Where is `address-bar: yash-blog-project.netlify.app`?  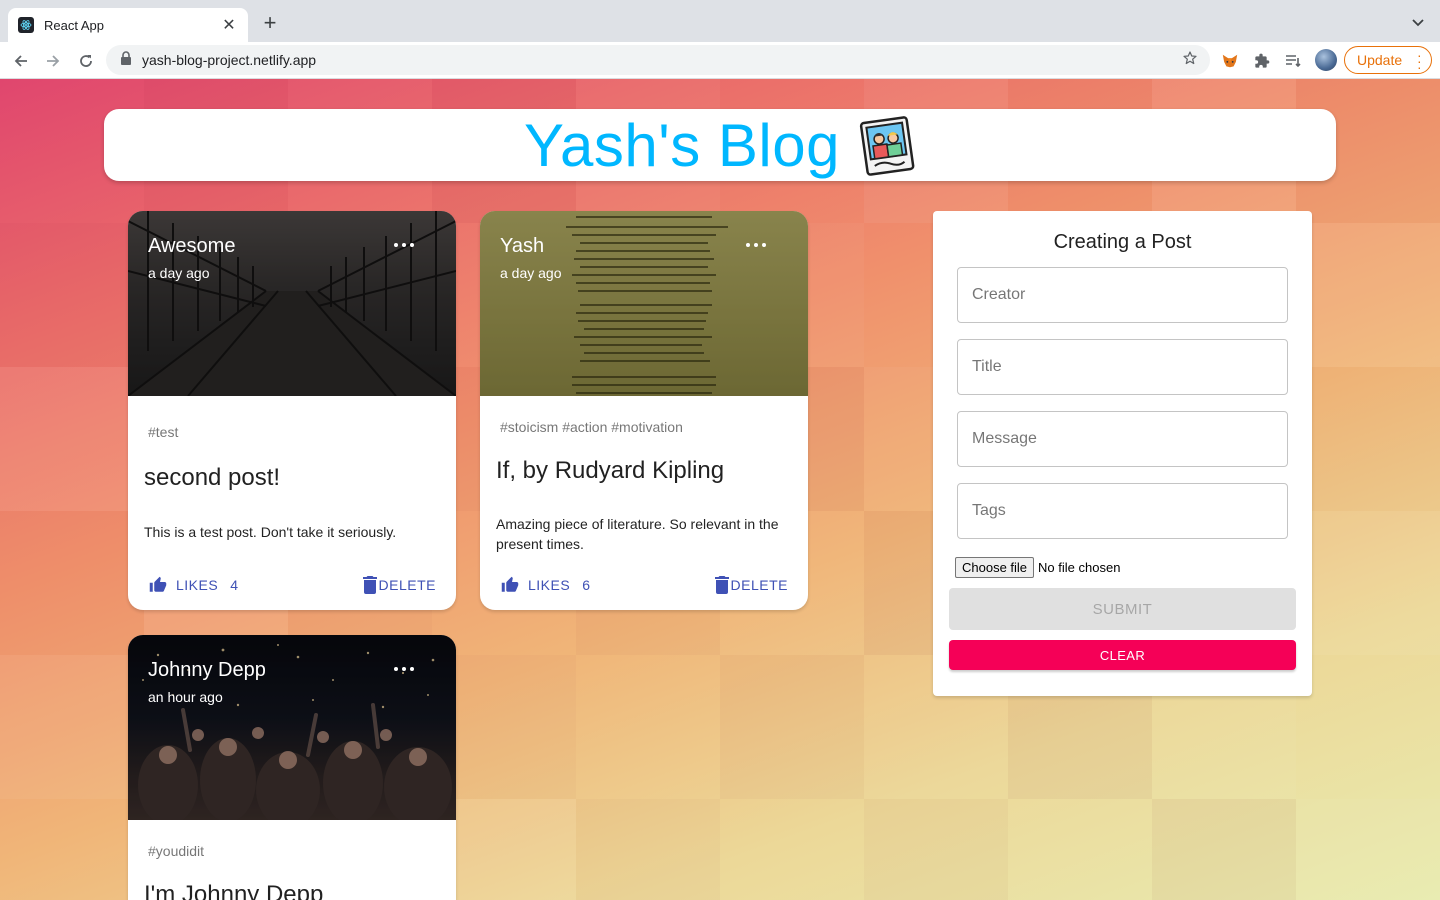
address-bar: yash-blog-project.netlify.app is located at coordinates (658, 60).